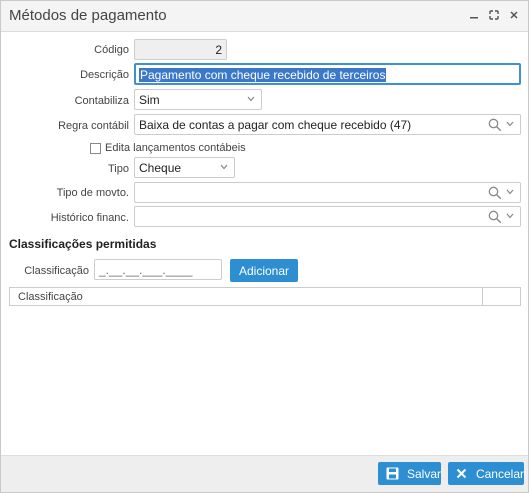 Image resolution: width=529 pixels, height=493 pixels. I want to click on contabiliza-value: Sim, so click(149, 100).